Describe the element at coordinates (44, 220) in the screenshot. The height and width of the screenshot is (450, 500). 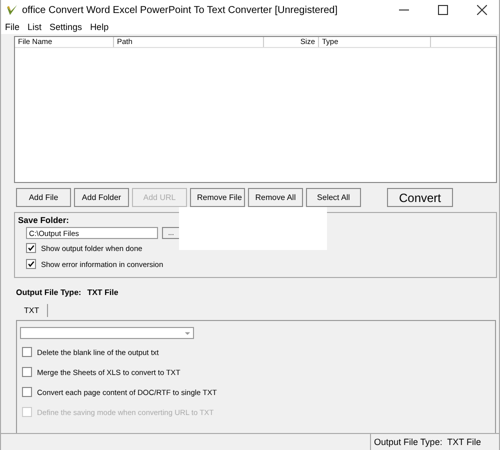
I see `group-title: Save Folder:` at that location.